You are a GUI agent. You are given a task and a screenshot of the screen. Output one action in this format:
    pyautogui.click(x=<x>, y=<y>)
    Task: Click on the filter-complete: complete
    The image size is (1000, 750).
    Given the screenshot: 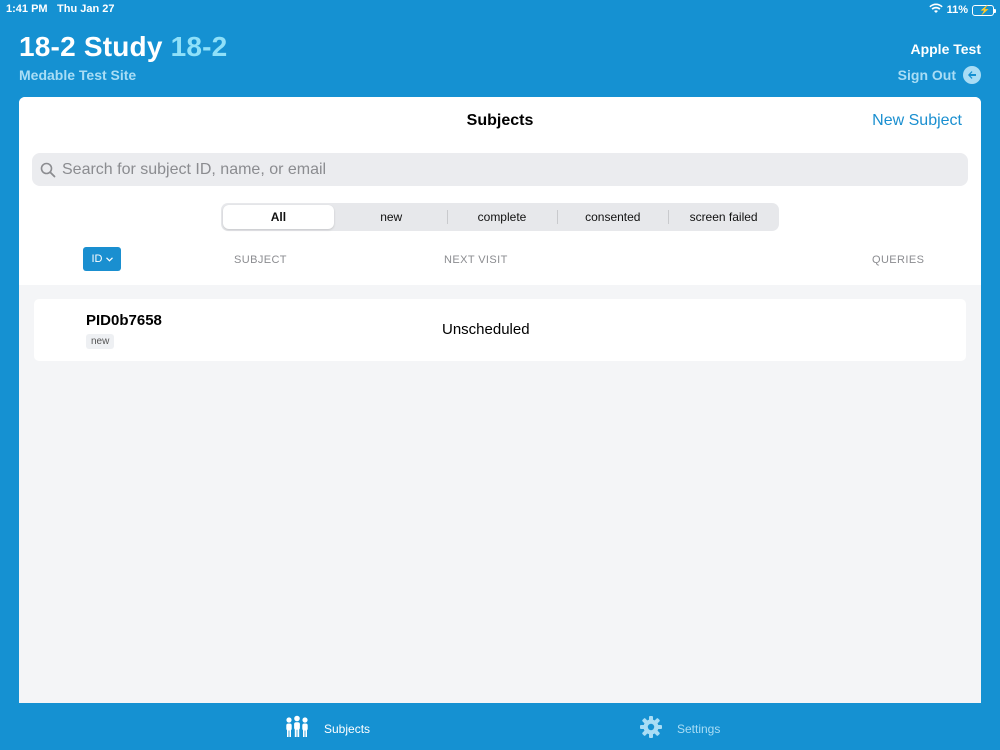 What is the action you would take?
    pyautogui.click(x=502, y=217)
    